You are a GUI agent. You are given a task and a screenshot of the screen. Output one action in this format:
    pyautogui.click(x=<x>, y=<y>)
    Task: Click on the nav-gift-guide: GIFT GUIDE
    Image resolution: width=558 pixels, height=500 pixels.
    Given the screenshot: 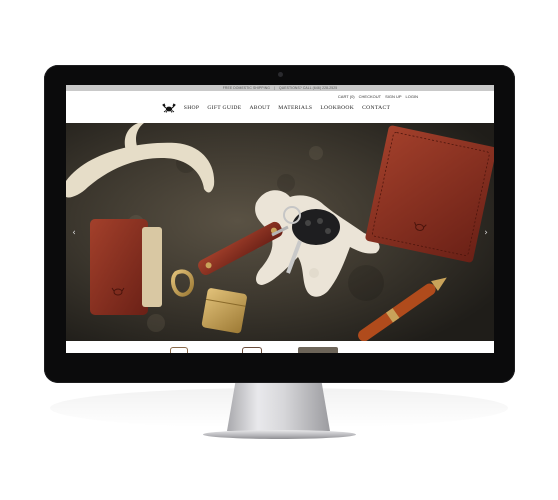 What is the action you would take?
    pyautogui.click(x=224, y=108)
    